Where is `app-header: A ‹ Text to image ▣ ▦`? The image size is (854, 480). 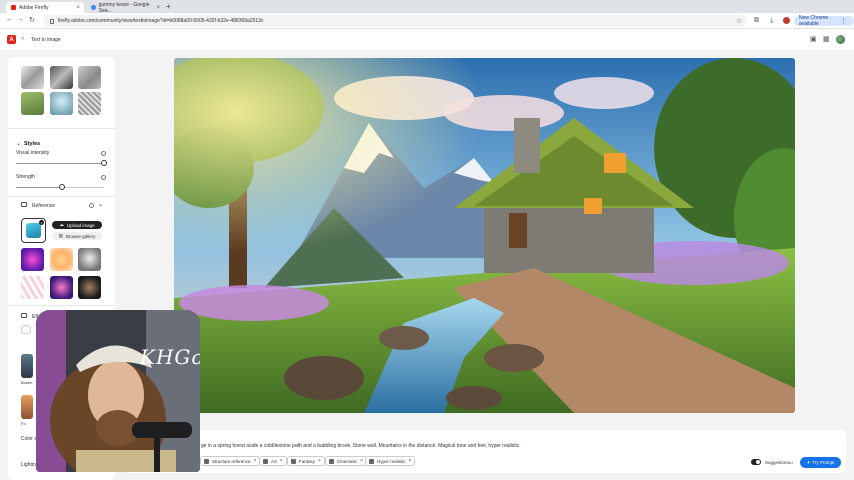
app-header: A ‹ Text to image ▣ ▦ is located at coordinates (427, 39).